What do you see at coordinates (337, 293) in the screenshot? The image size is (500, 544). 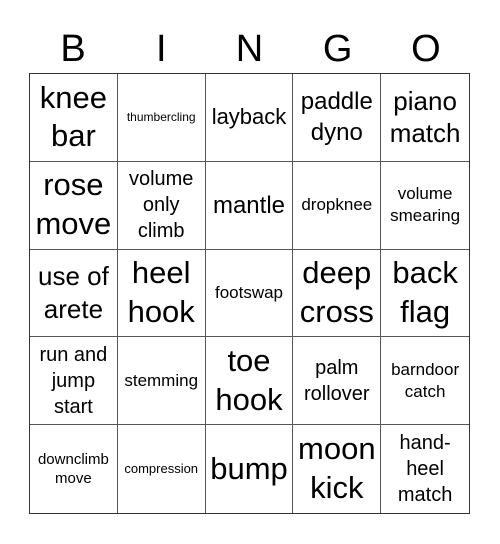 I see `bingo-cell: deep cross` at bounding box center [337, 293].